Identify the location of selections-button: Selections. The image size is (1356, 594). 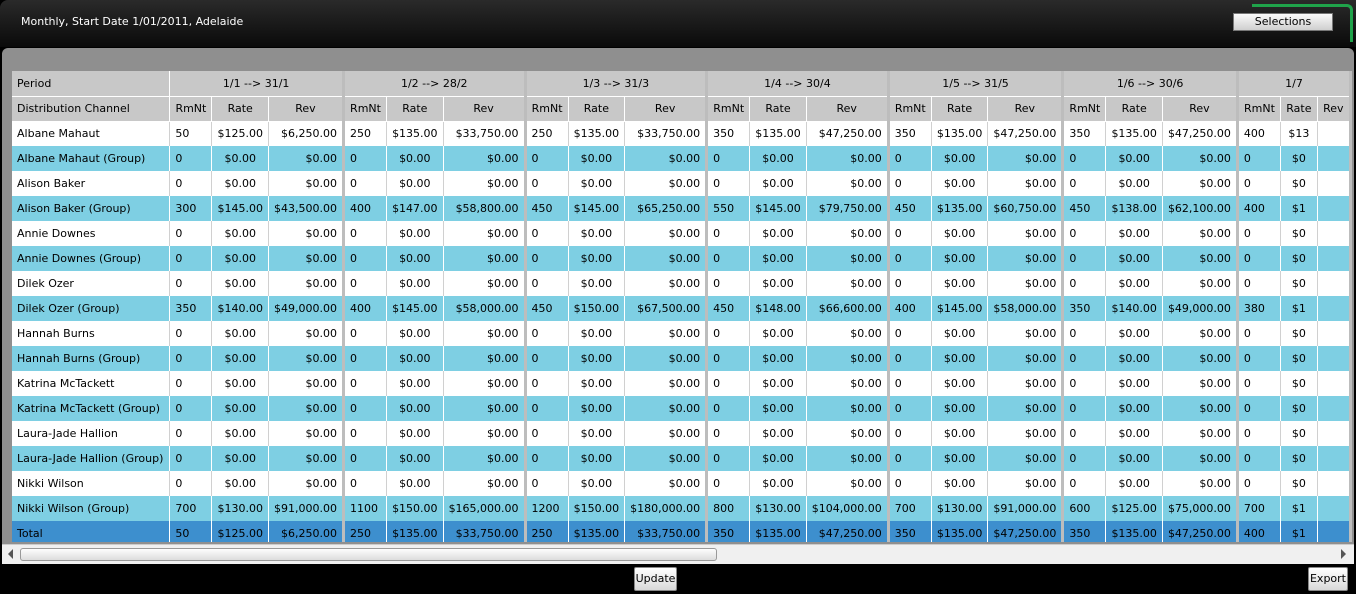
(1283, 22).